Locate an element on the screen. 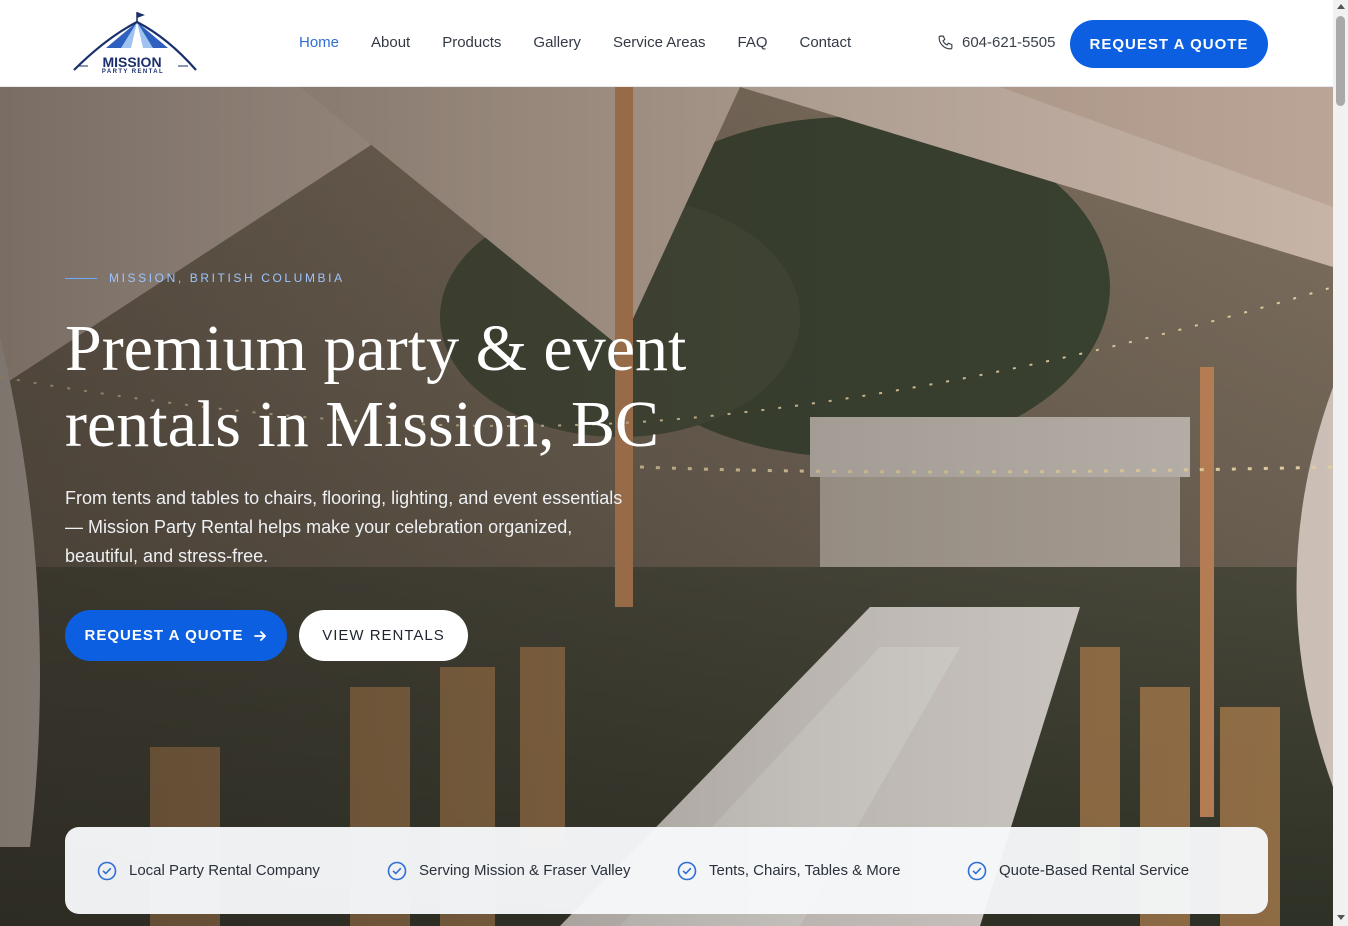 This screenshot has height=926, width=1348. nav-gallery: Gallery is located at coordinates (557, 43).